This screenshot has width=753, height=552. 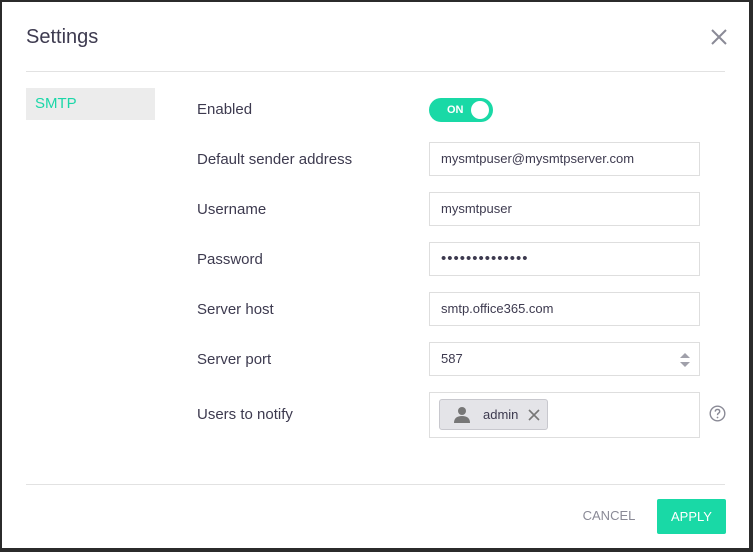 I want to click on users-to-notify-input: admin, so click(x=564, y=415).